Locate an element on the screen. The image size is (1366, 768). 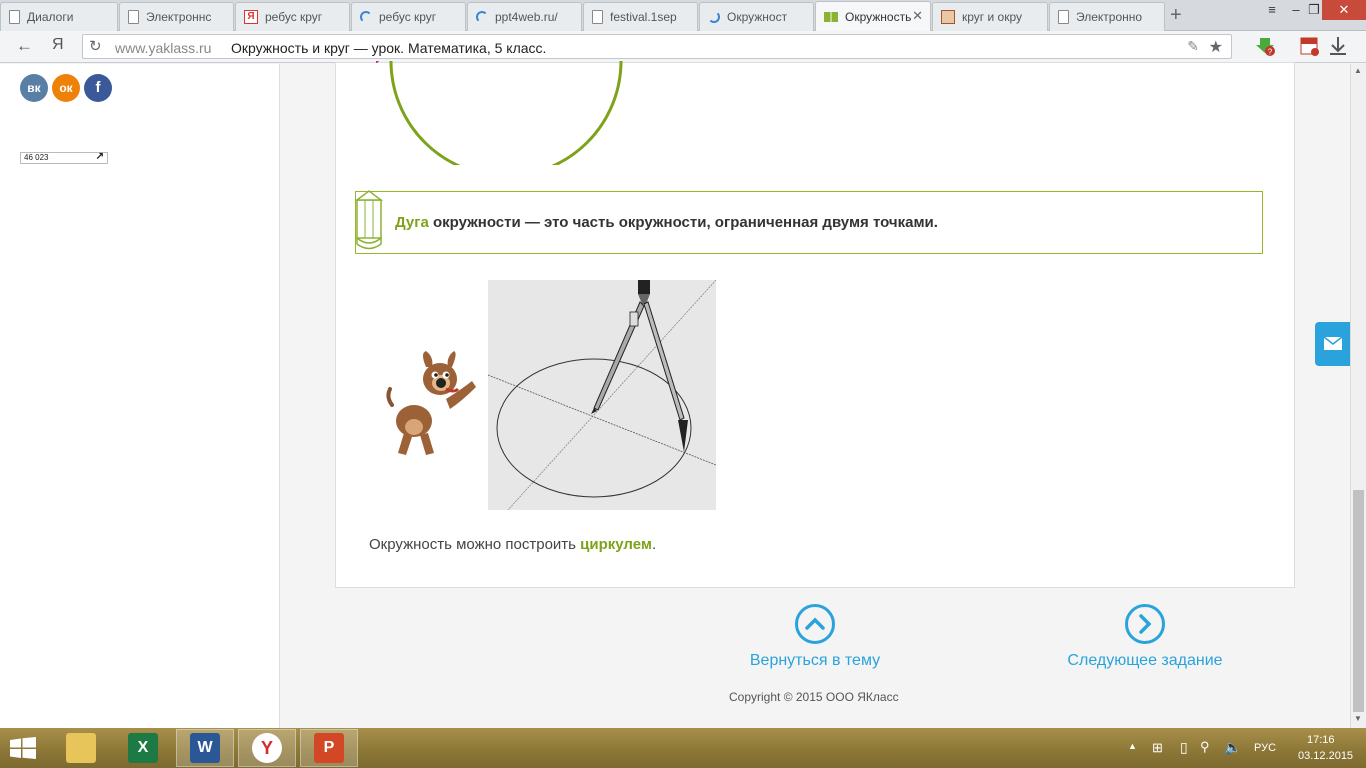
tab-circle-image: круг и окру is located at coordinates (990, 16).